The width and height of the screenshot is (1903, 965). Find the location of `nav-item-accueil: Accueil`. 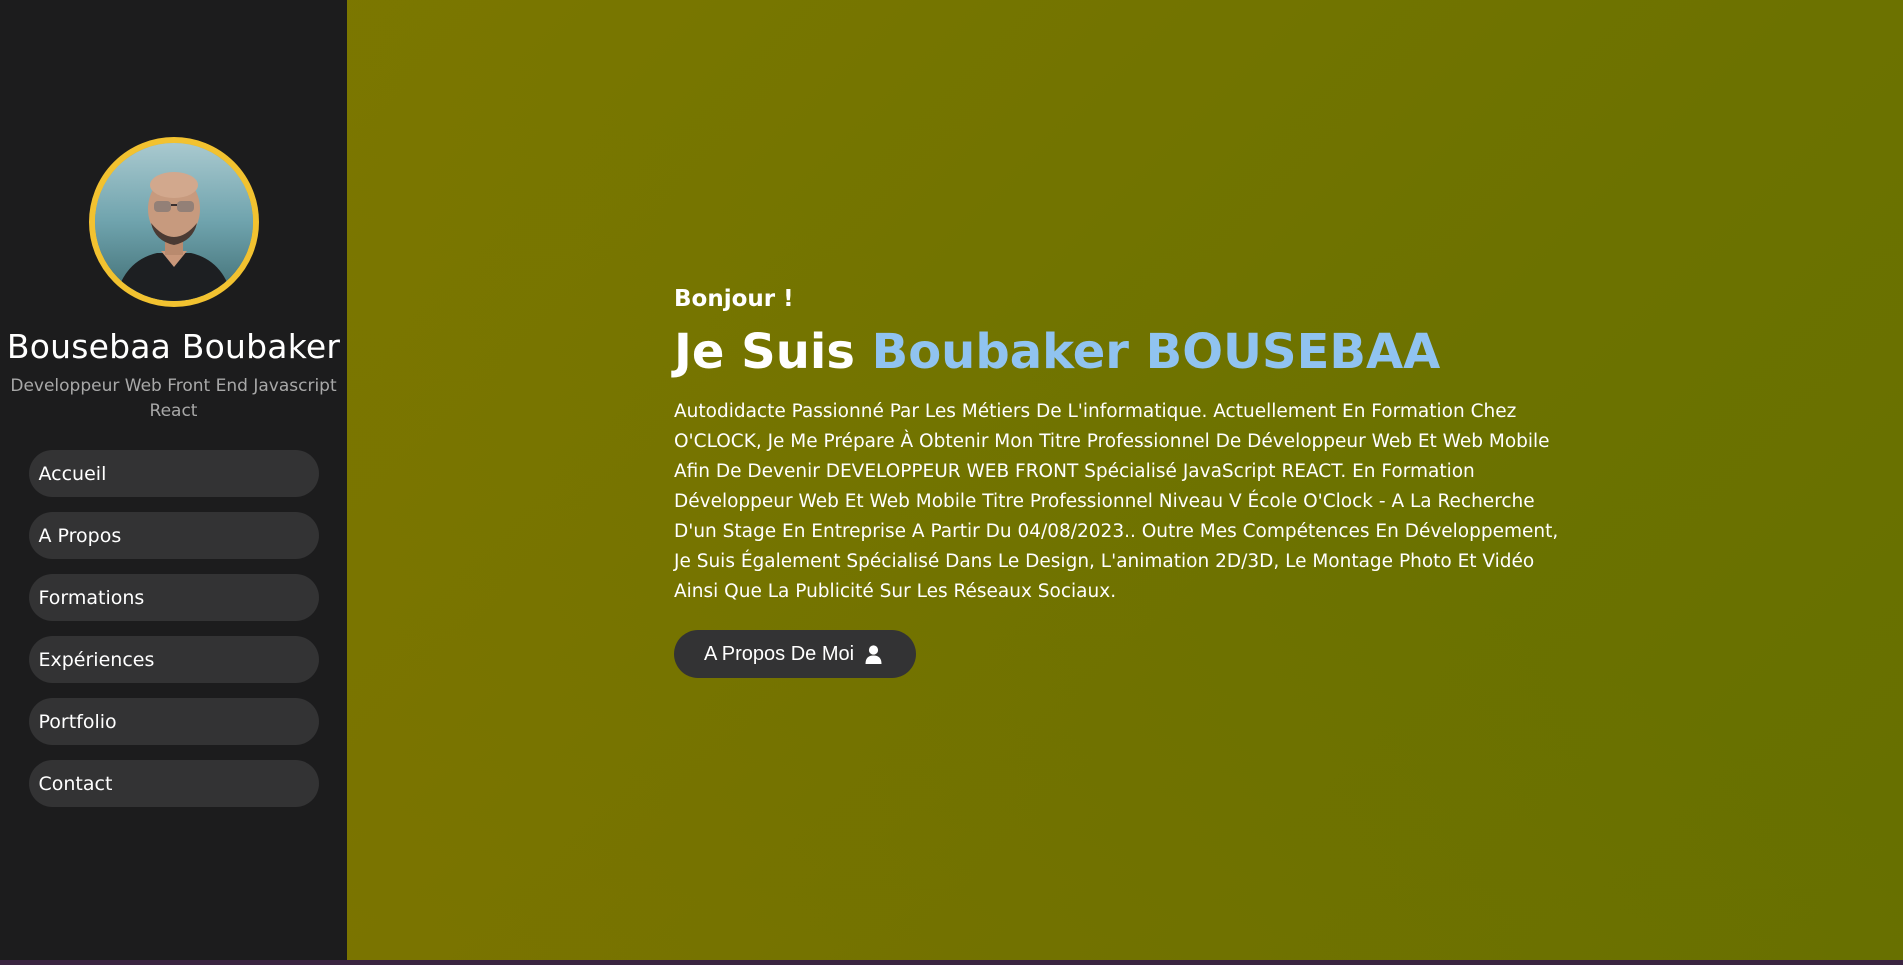

nav-item-accueil: Accueil is located at coordinates (173, 473).